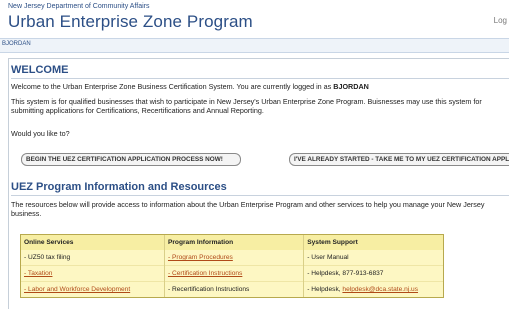  Describe the element at coordinates (40, 133) in the screenshot. I see `prompt-question: Would you like to?` at that location.